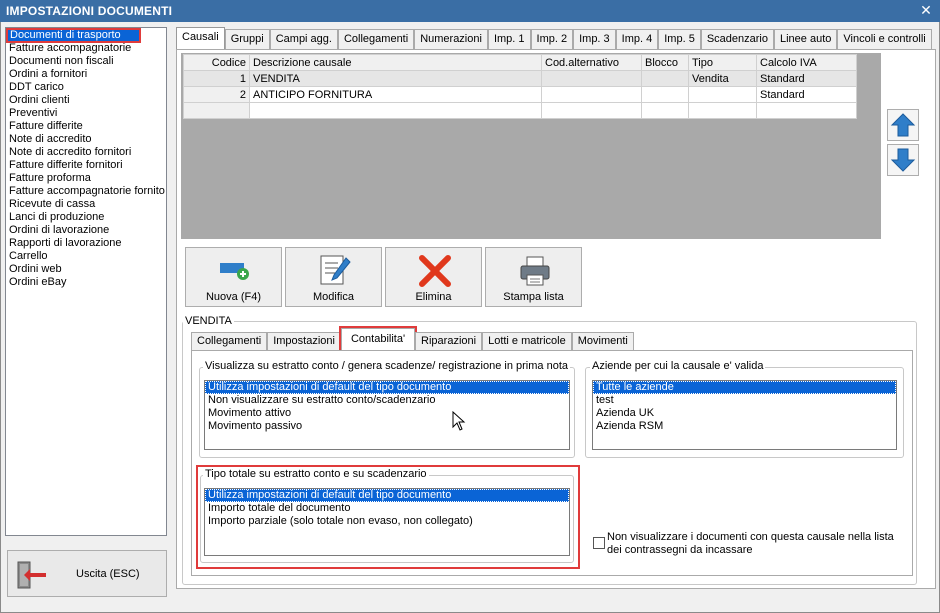 The image size is (940, 613). I want to click on list-item: Ricevute di cassa, so click(86, 204).